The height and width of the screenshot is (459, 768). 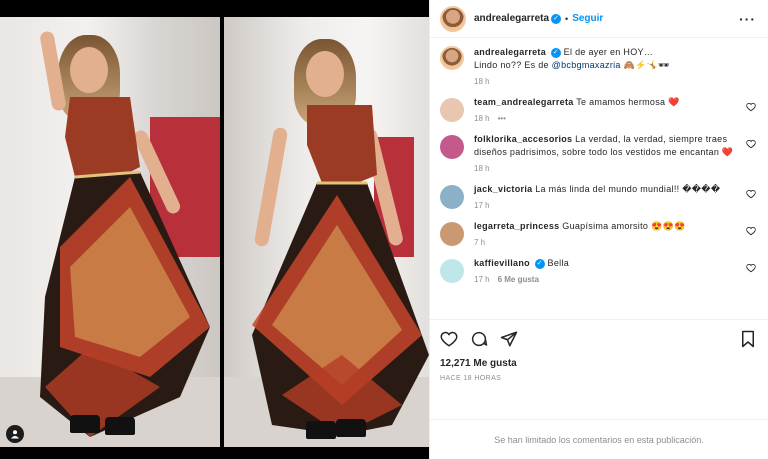 I want to click on post-header: andrealegarreta ✓ • Seguir ···, so click(x=599, y=19).